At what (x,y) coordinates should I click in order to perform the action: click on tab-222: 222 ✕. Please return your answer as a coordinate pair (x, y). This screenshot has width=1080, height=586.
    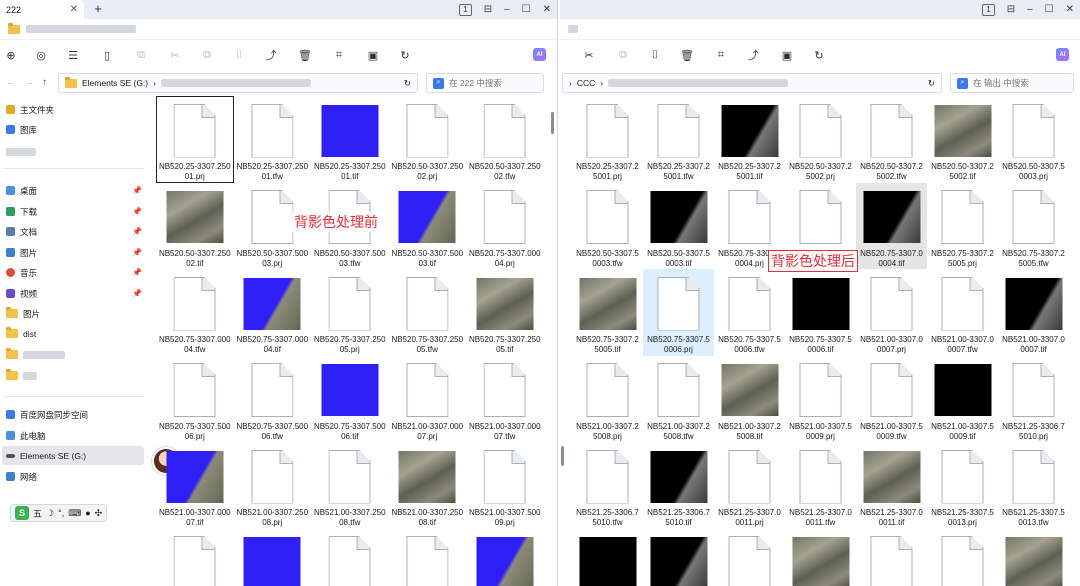
    Looking at the image, I should click on (42, 9).